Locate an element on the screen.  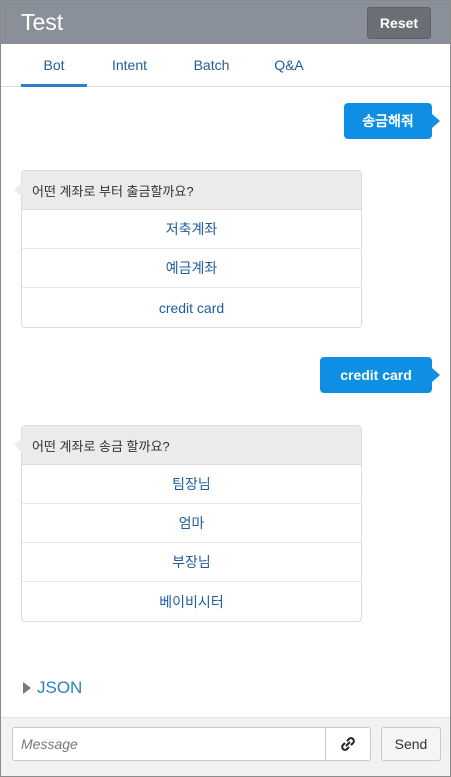
reset-button: Reset is located at coordinates (399, 23).